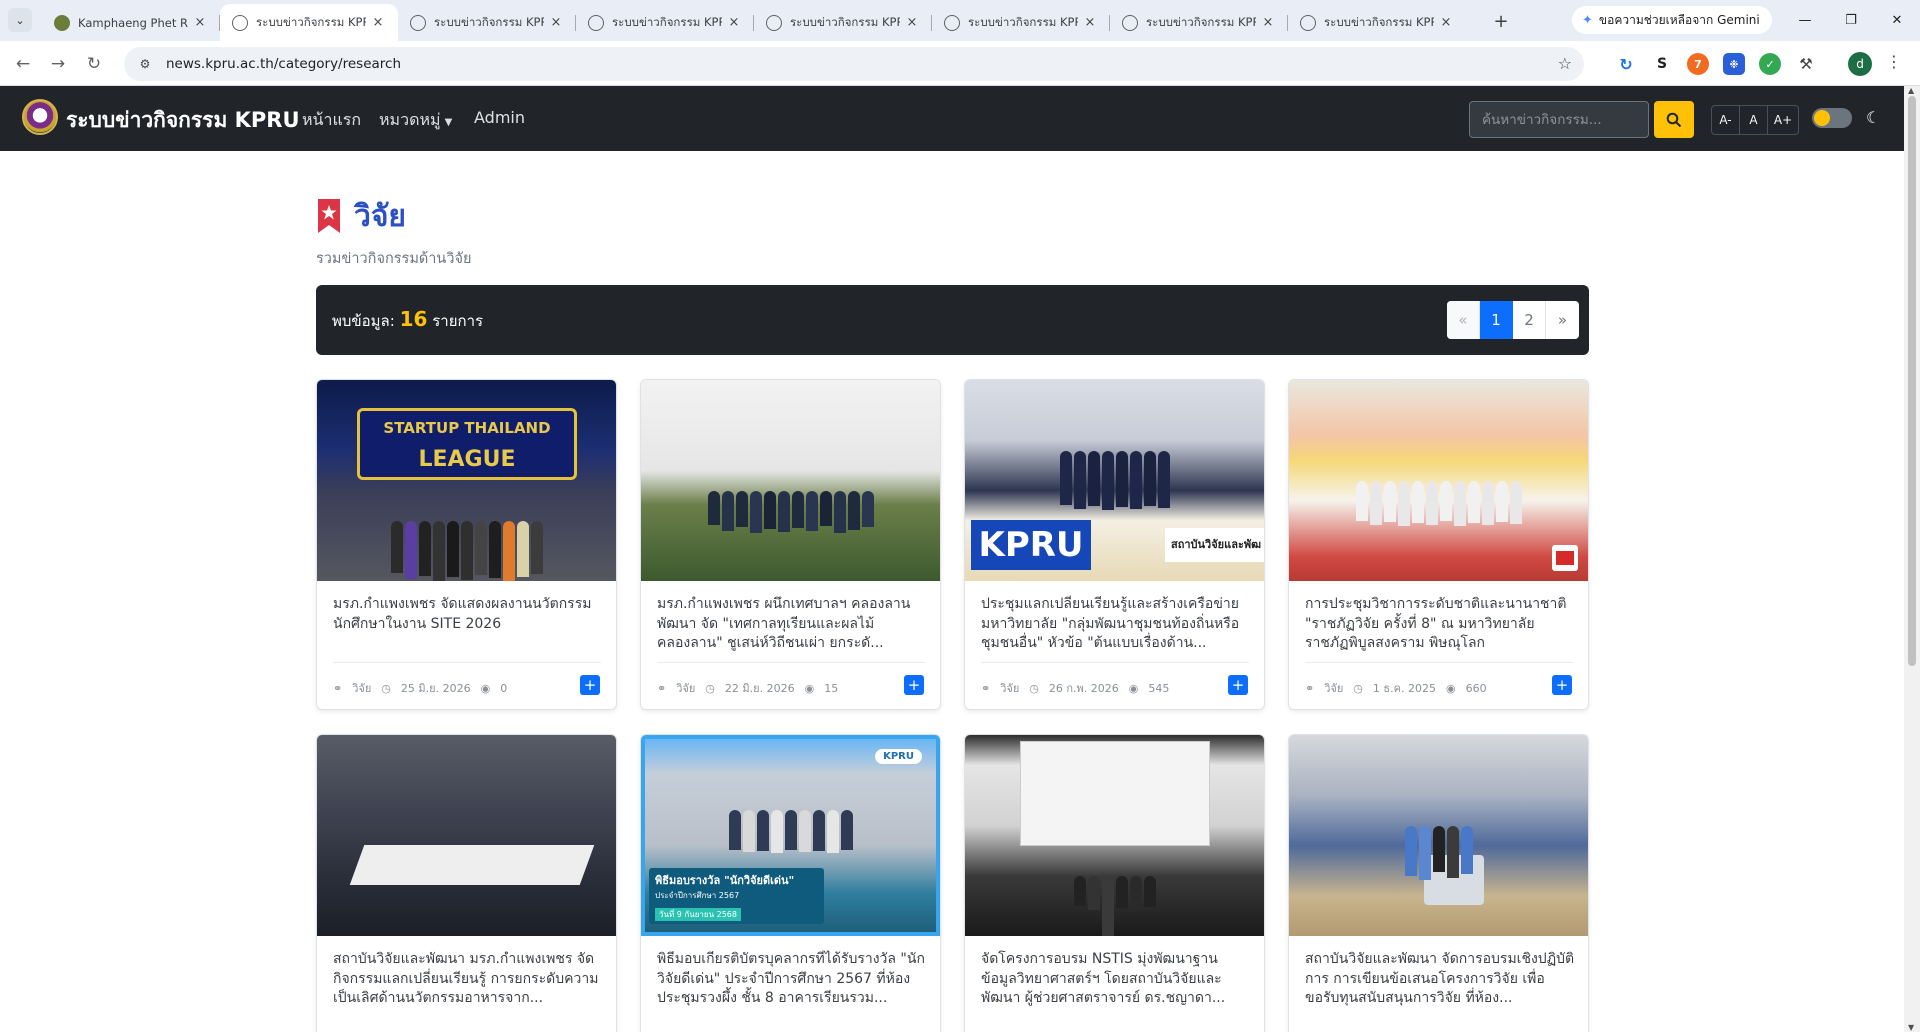 Image resolution: width=1920 pixels, height=1032 pixels. What do you see at coordinates (58, 64) in the screenshot?
I see `forward-button: →` at bounding box center [58, 64].